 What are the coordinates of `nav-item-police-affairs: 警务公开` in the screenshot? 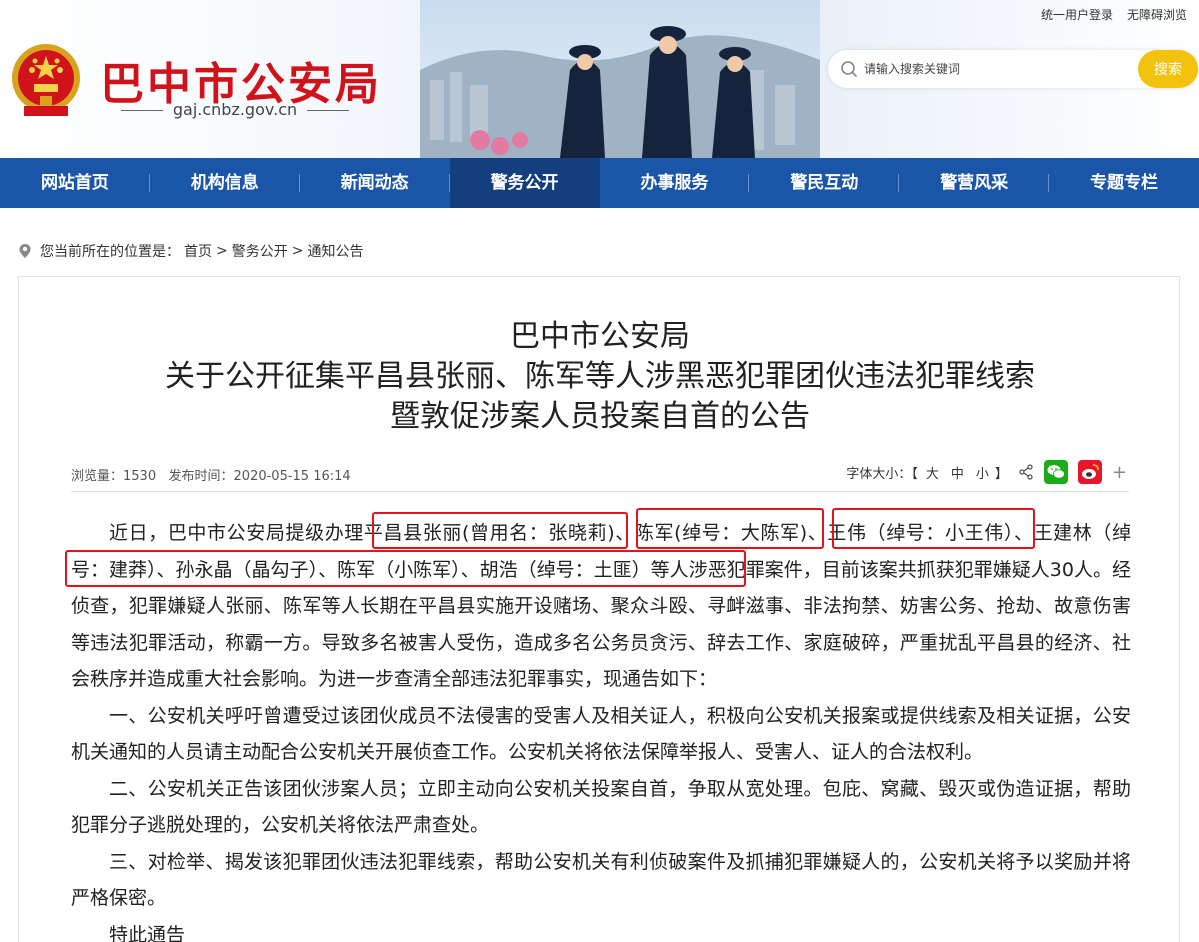 It's located at (524, 183).